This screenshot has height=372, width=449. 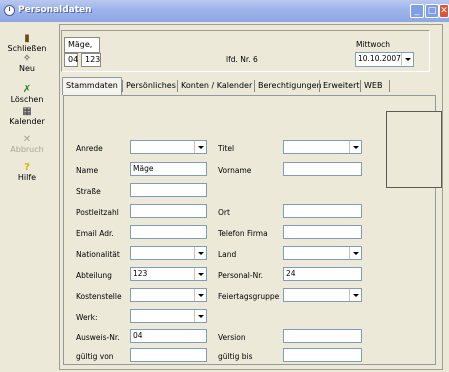 I want to click on land-select, so click(x=322, y=253).